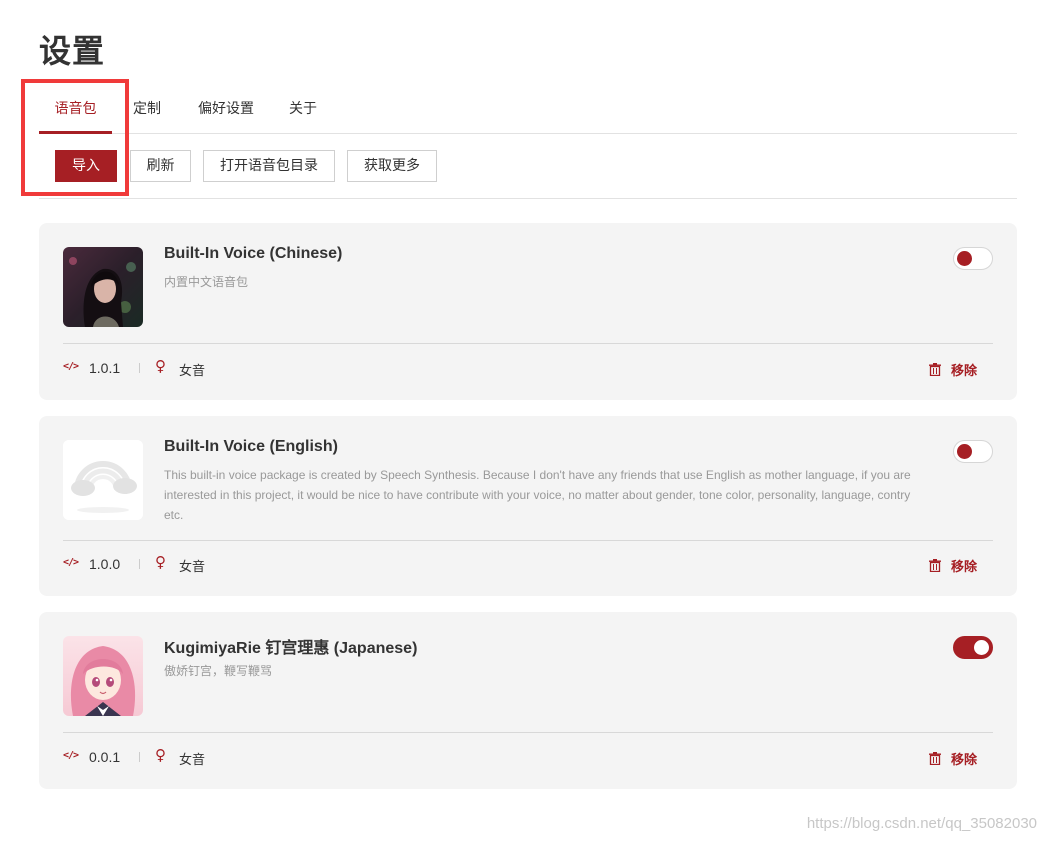 The width and height of the screenshot is (1045, 842). Describe the element at coordinates (528, 166) in the screenshot. I see `toolbar: 导入 刷新 打开语音包目录 获取更多` at that location.